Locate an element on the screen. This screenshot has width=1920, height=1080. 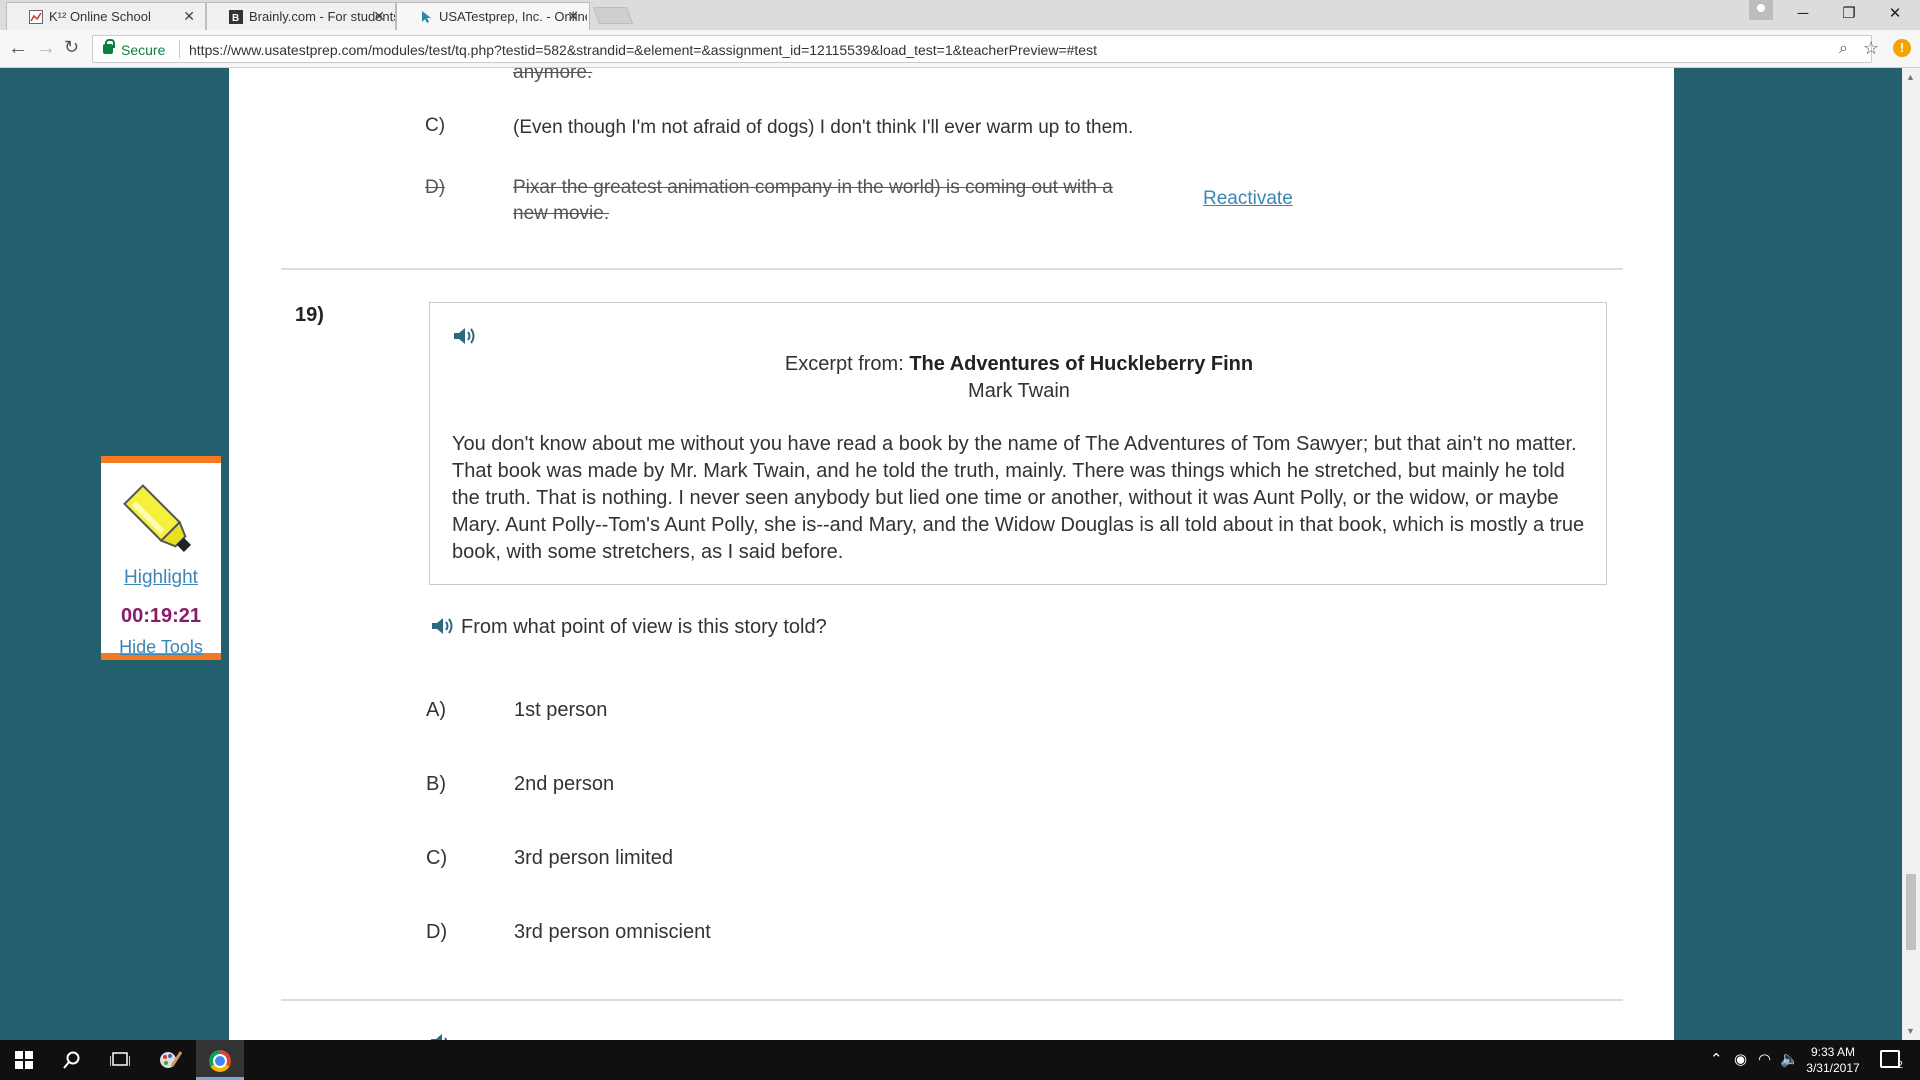
next-question-speaker-icon is located at coordinates (443, 1035).